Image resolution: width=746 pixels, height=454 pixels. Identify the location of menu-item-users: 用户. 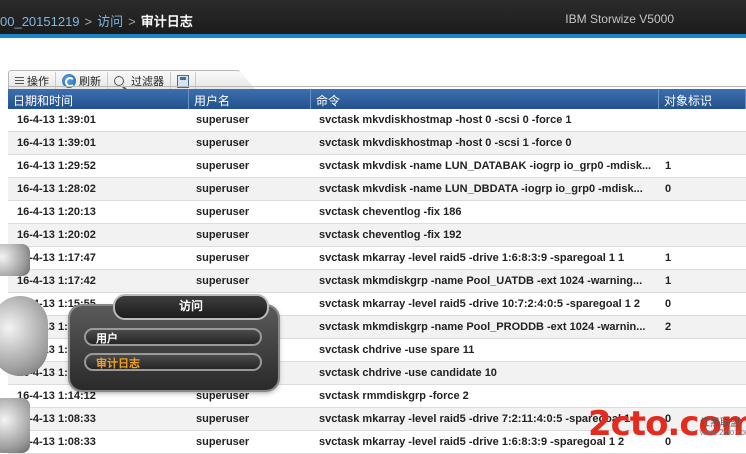
(173, 337).